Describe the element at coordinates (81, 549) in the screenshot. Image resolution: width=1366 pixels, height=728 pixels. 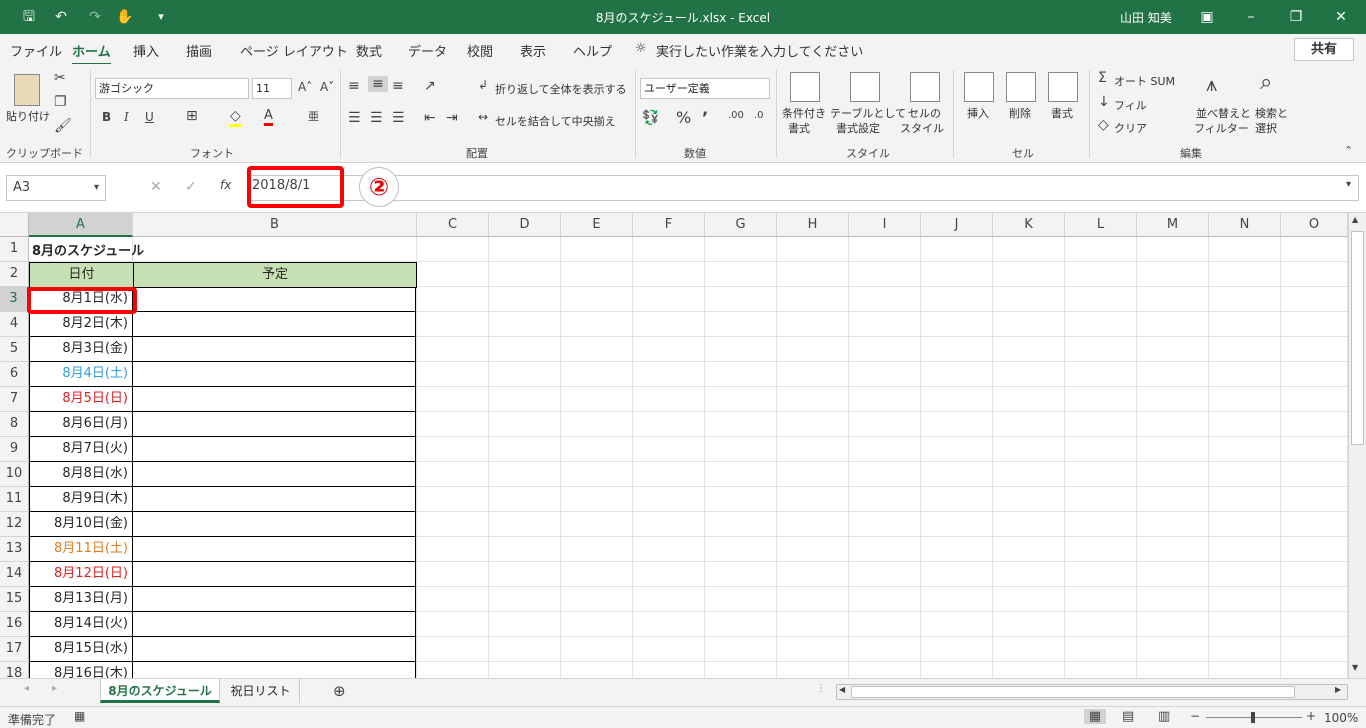
I see `date-cell: 8月11日(土)` at that location.